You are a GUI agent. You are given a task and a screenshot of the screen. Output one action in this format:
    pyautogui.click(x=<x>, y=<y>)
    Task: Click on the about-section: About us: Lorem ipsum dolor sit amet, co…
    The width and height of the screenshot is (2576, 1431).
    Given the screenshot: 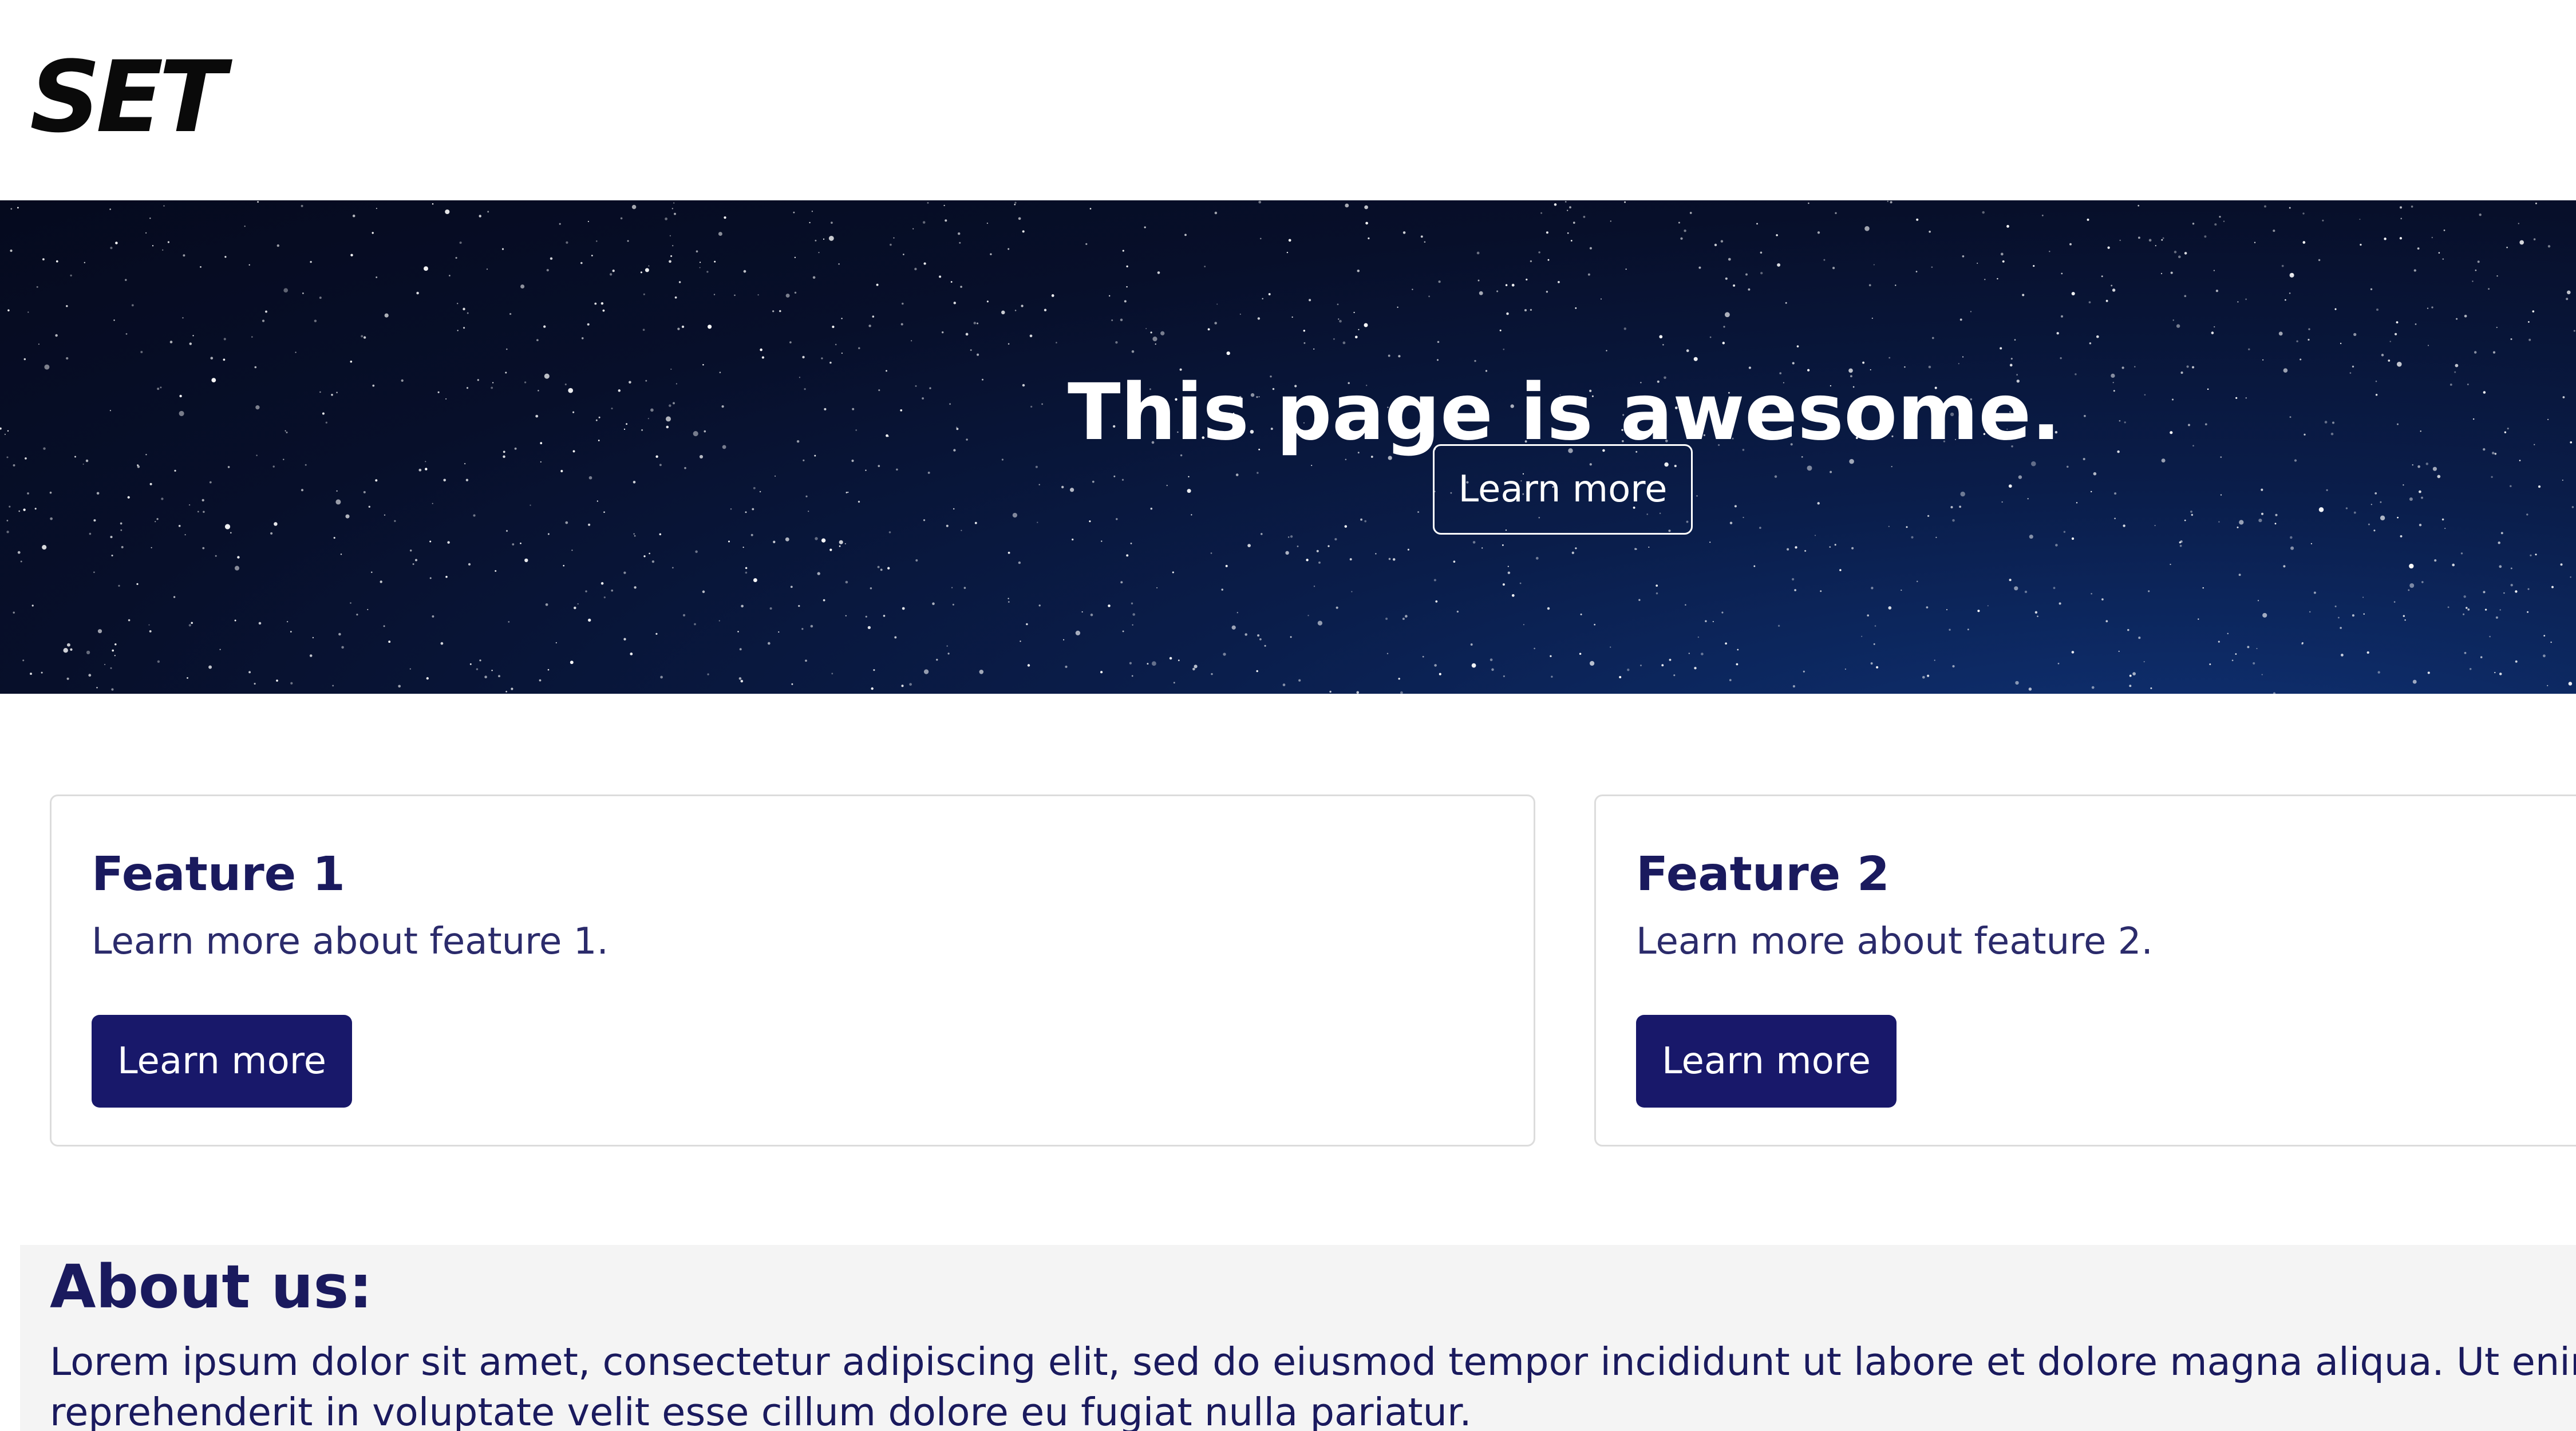 What is the action you would take?
    pyautogui.click(x=1298, y=1338)
    